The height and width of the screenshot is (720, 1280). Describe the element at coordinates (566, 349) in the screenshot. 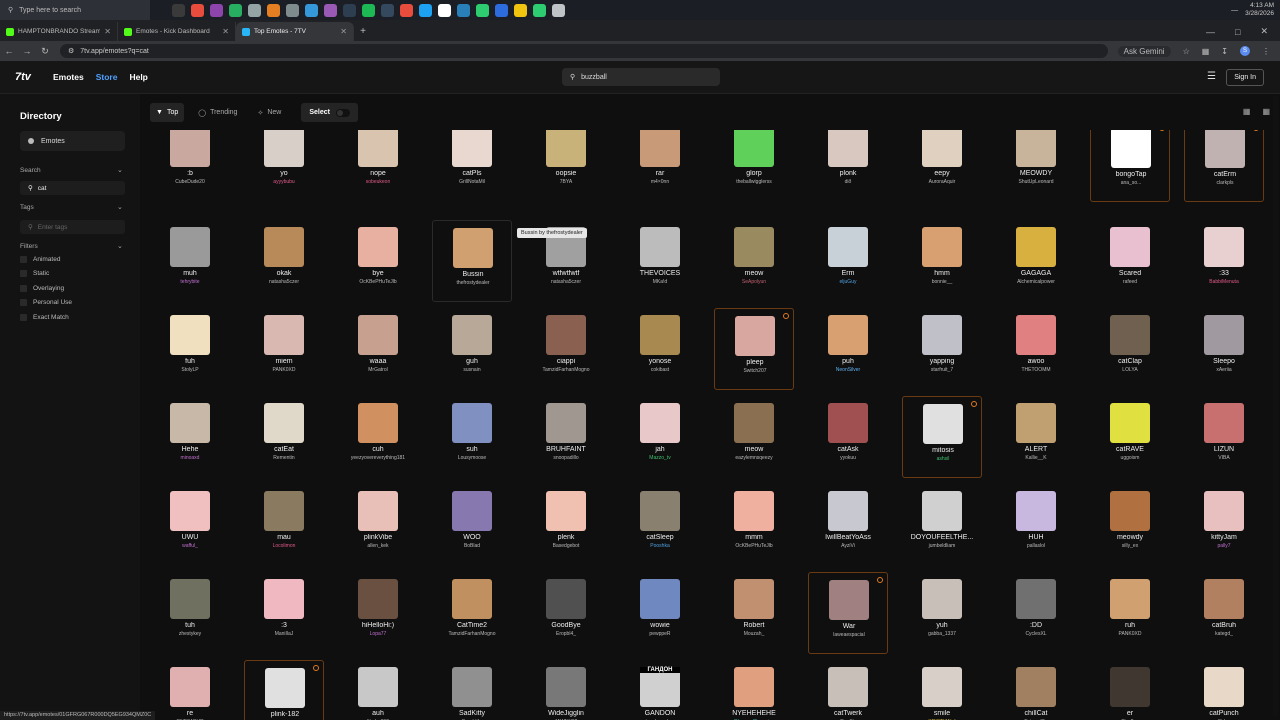

I see `emote-card: ciappi TamzidFarhanMogno` at that location.